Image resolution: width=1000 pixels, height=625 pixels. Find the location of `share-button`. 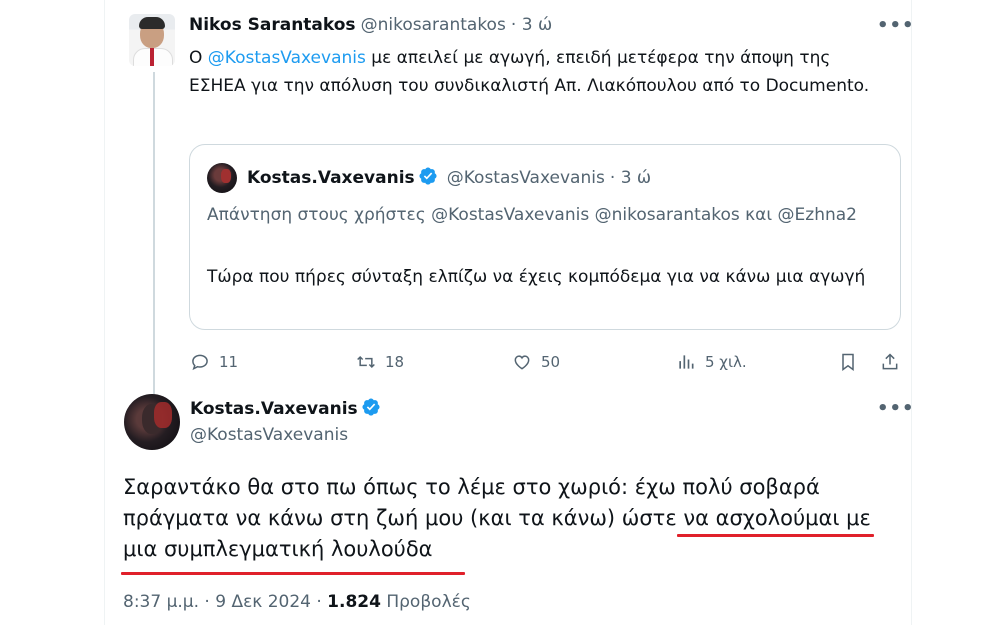

share-button is located at coordinates (890, 362).